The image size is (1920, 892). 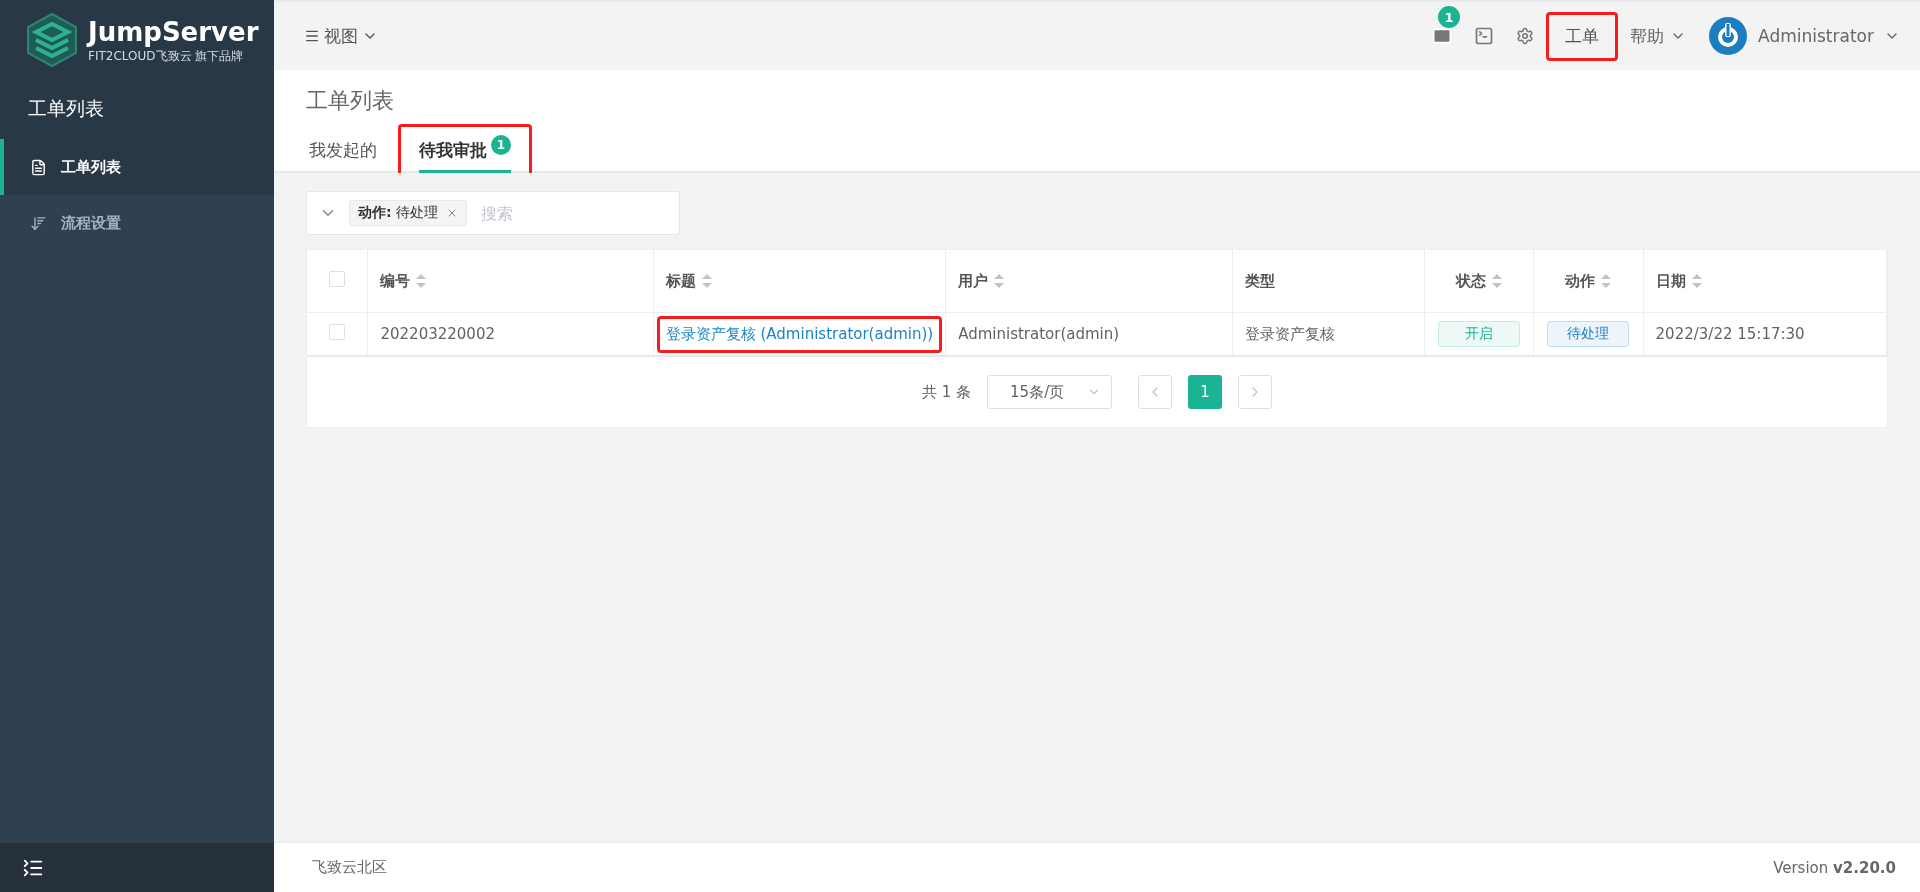 I want to click on tab: 我发起的, so click(x=343, y=150).